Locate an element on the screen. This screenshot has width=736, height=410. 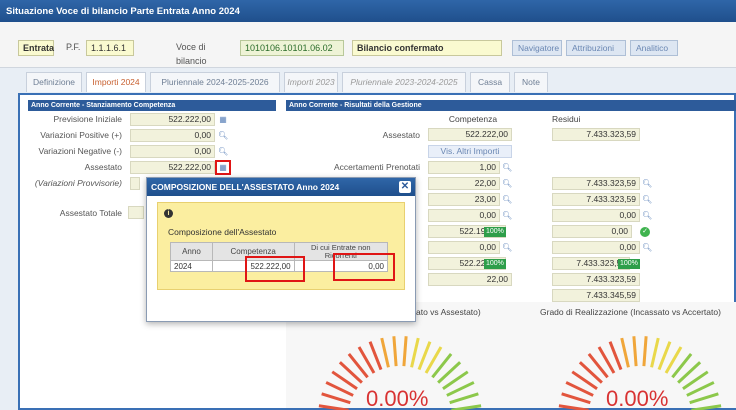
var-neg-label: Variazioni Negative (-) is located at coordinates (80, 151).